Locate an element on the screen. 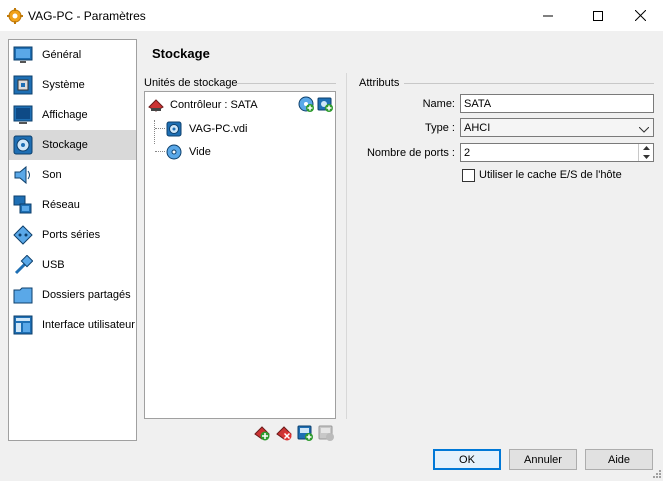  add-hard-disk-icon is located at coordinates (325, 104).